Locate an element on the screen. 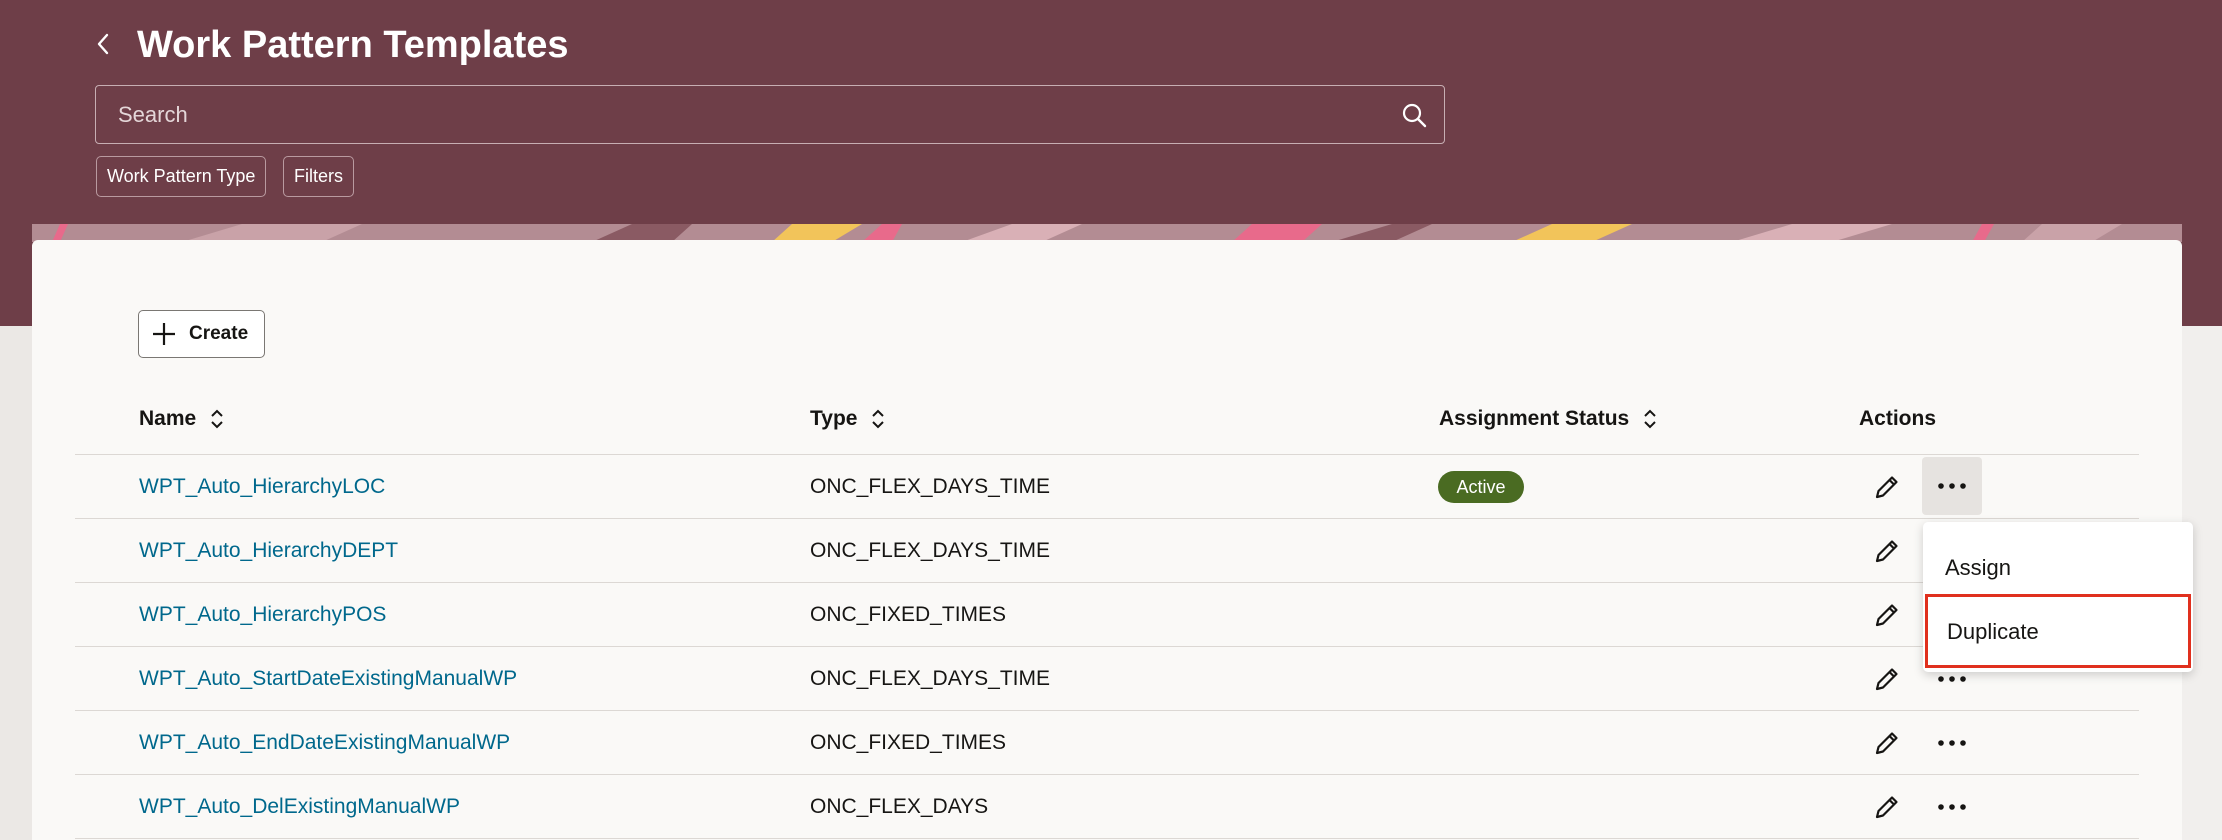 The height and width of the screenshot is (840, 2222). column-header-name: Name is located at coordinates (181, 419).